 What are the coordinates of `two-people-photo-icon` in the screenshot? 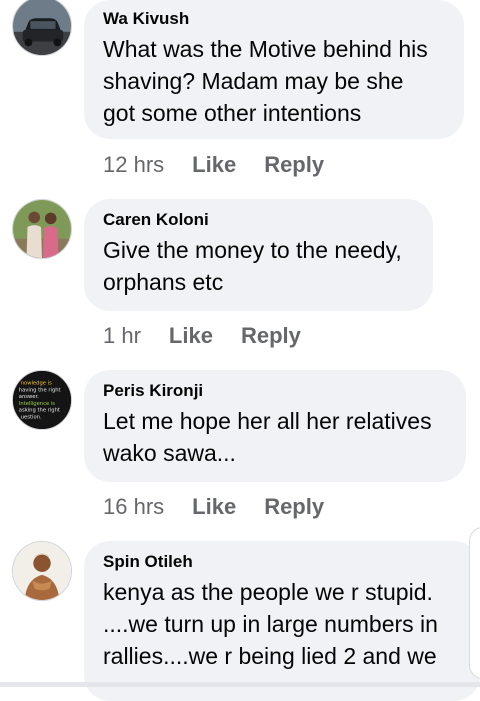 It's located at (42, 229).